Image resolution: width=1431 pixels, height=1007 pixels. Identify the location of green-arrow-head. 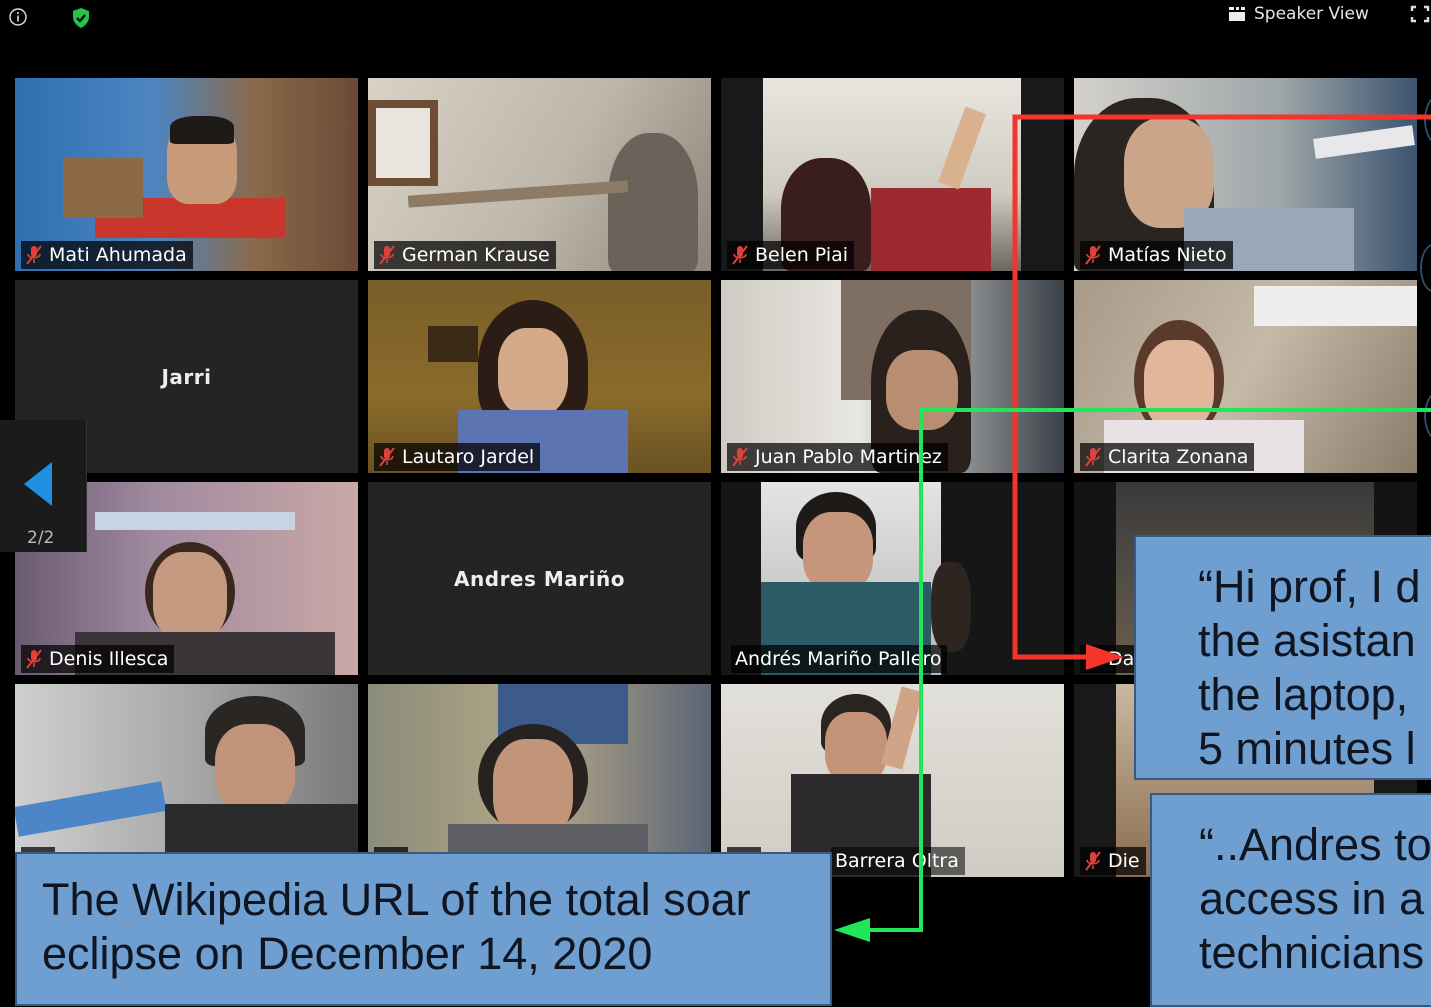
(852, 930).